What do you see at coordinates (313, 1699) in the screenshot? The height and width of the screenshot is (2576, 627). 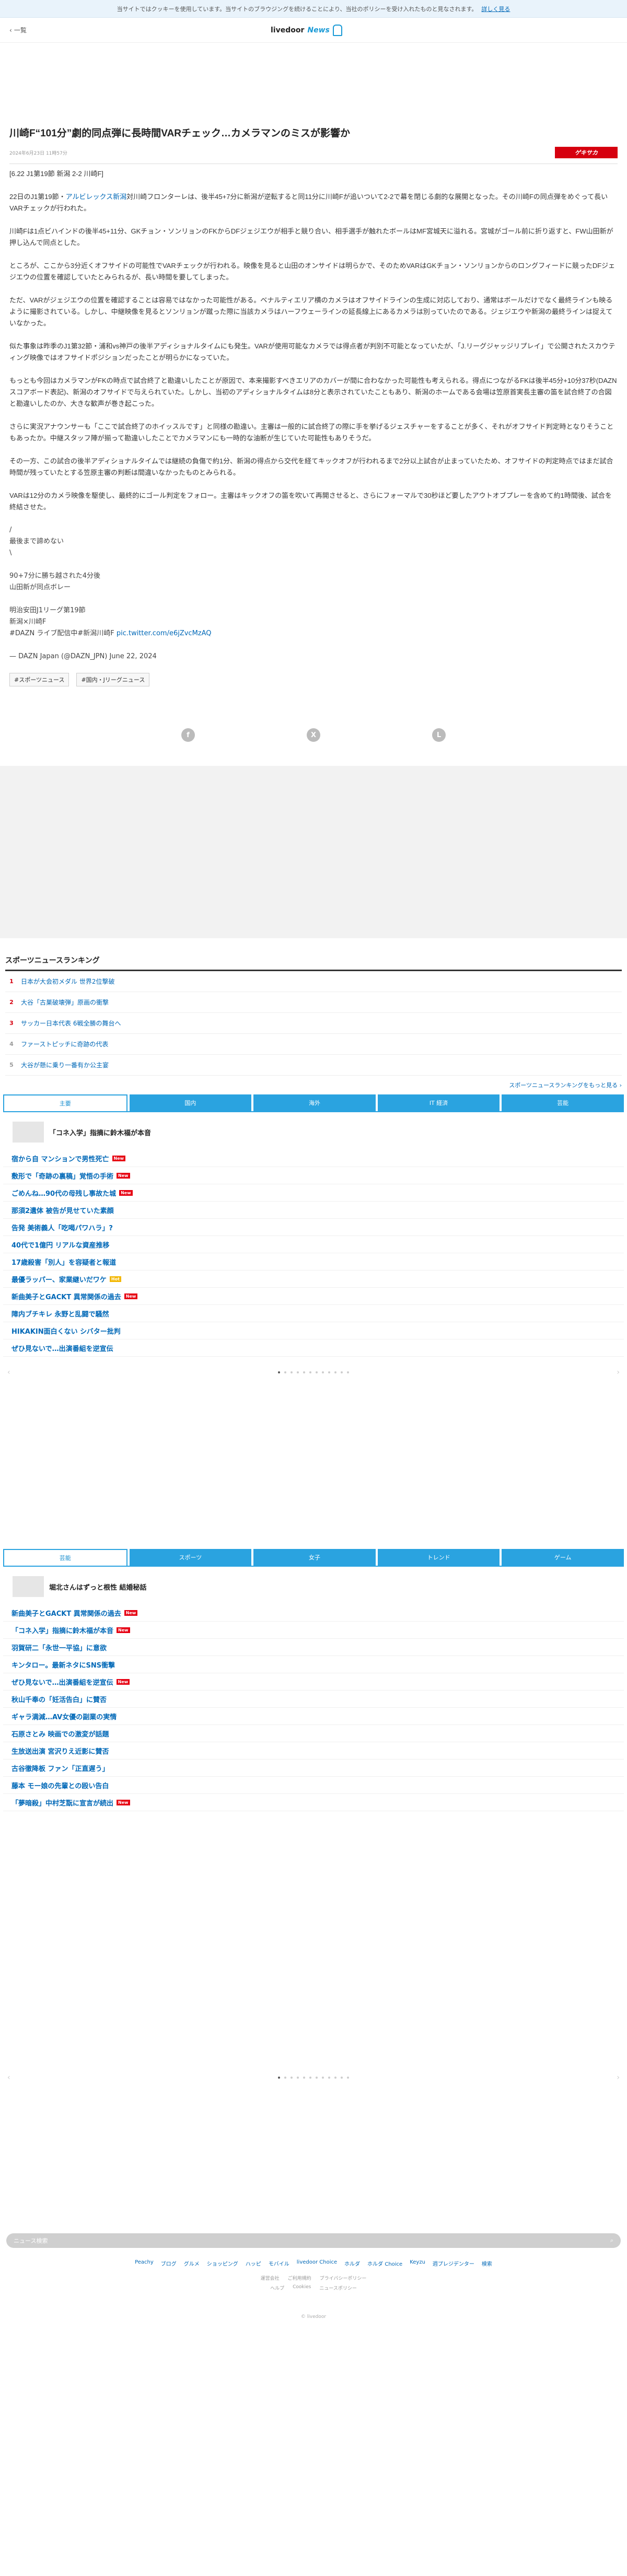 I see `topic-item: 秋山千奉の「妊活告白」に賛否` at bounding box center [313, 1699].